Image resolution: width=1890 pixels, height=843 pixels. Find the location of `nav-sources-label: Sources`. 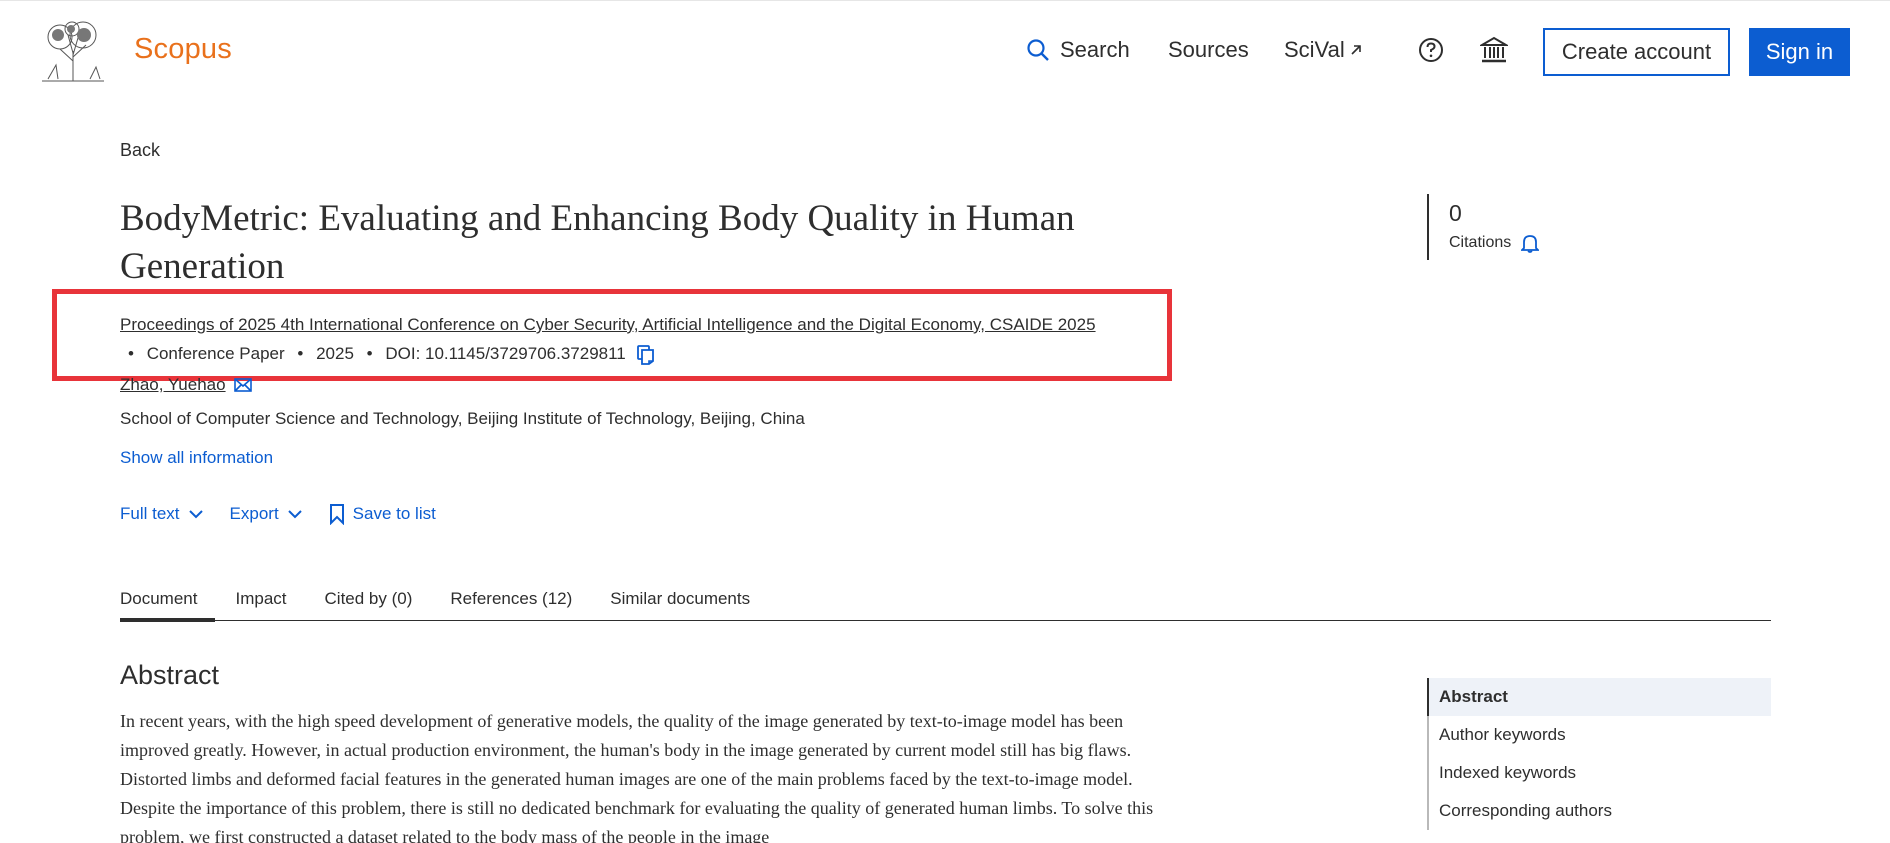

nav-sources-label: Sources is located at coordinates (1208, 49).